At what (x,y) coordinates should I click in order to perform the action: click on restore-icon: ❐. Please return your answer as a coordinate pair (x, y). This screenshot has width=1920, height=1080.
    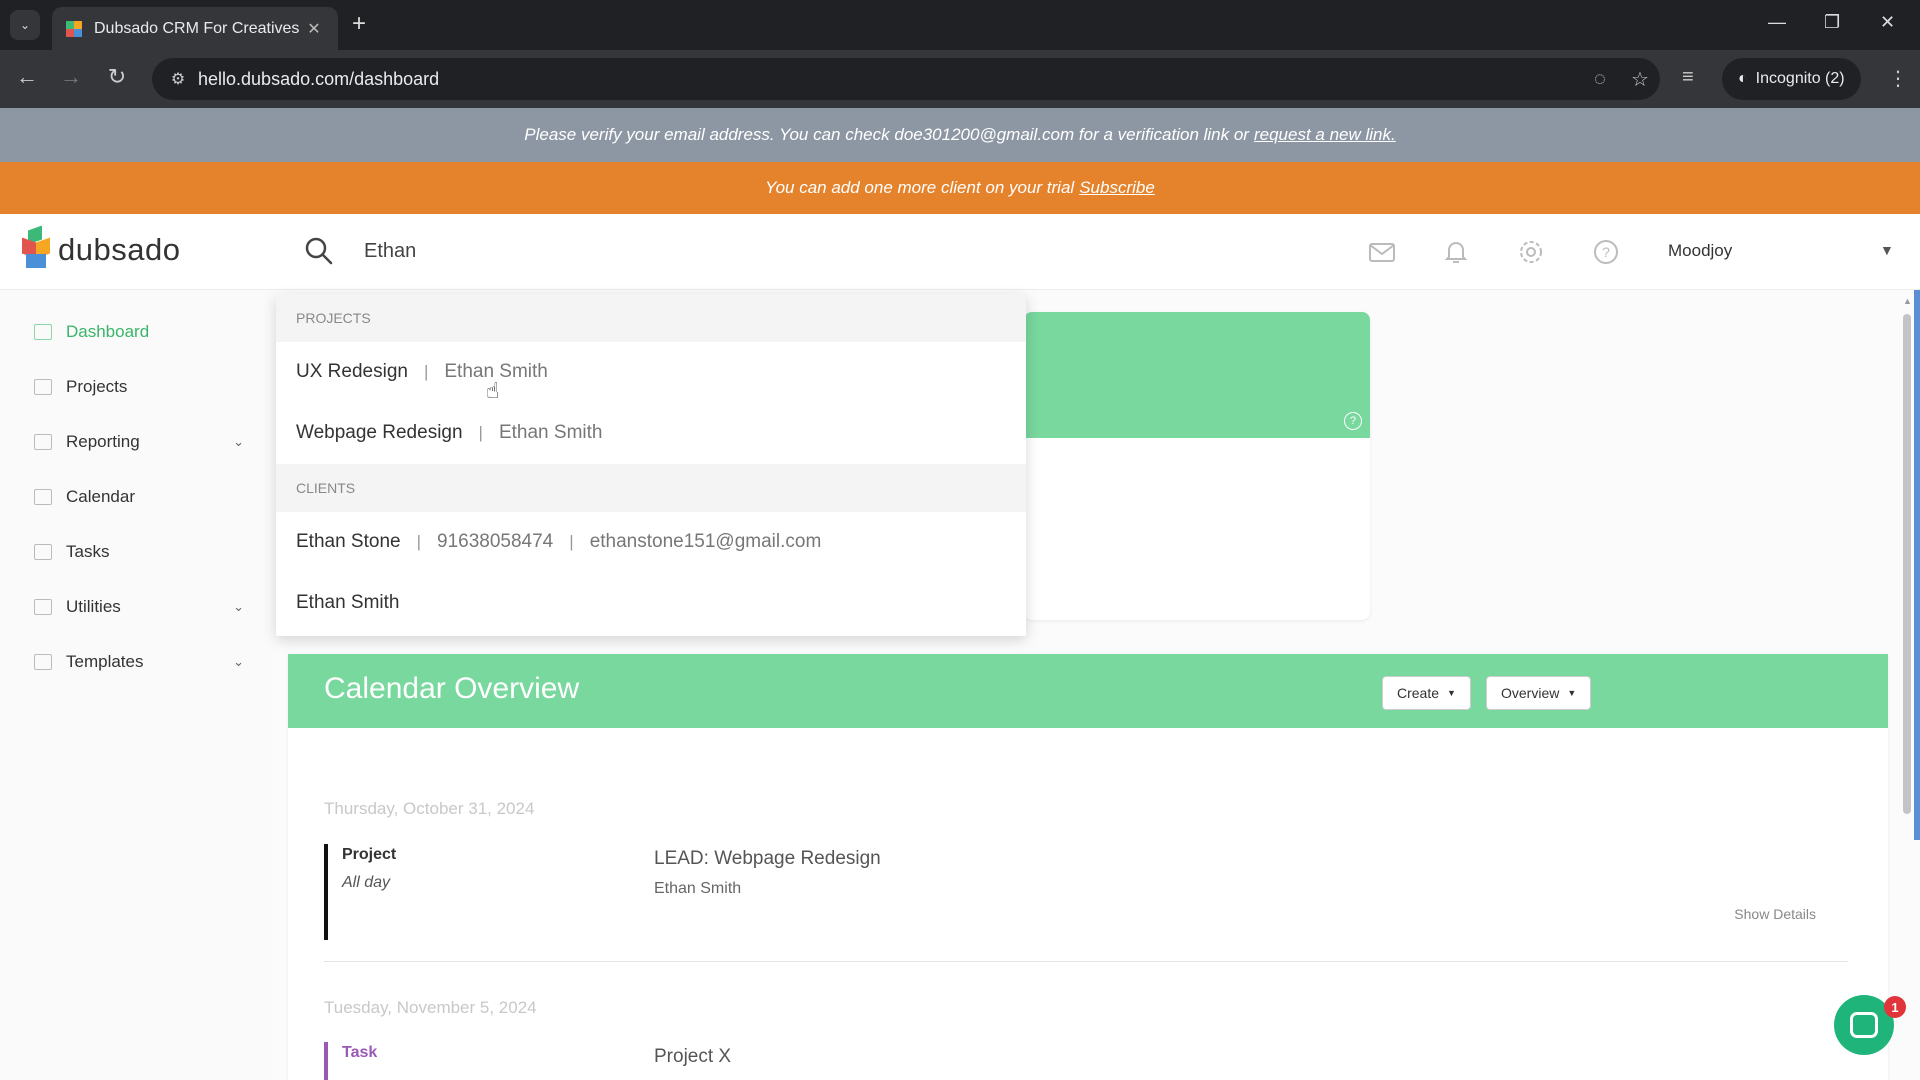
    Looking at the image, I should click on (1832, 22).